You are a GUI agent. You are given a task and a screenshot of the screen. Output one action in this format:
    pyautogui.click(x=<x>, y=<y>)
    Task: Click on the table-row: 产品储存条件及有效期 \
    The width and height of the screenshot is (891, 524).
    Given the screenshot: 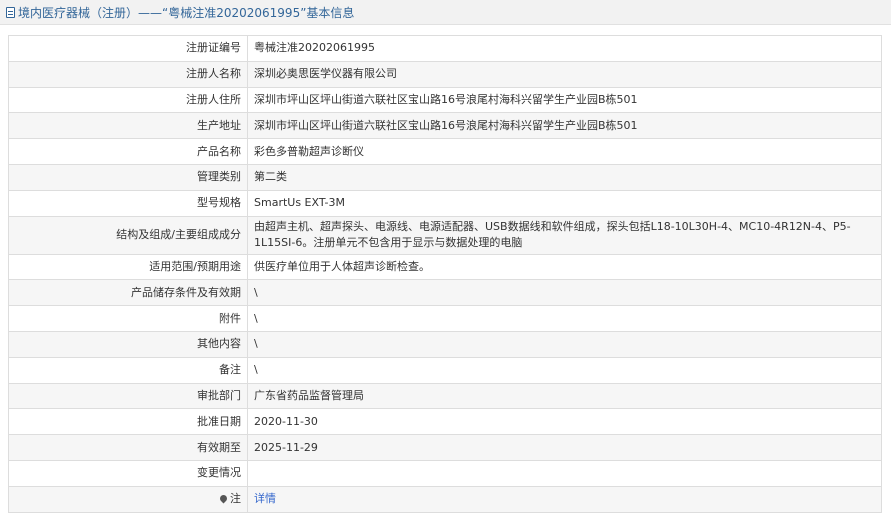 What is the action you would take?
    pyautogui.click(x=445, y=293)
    